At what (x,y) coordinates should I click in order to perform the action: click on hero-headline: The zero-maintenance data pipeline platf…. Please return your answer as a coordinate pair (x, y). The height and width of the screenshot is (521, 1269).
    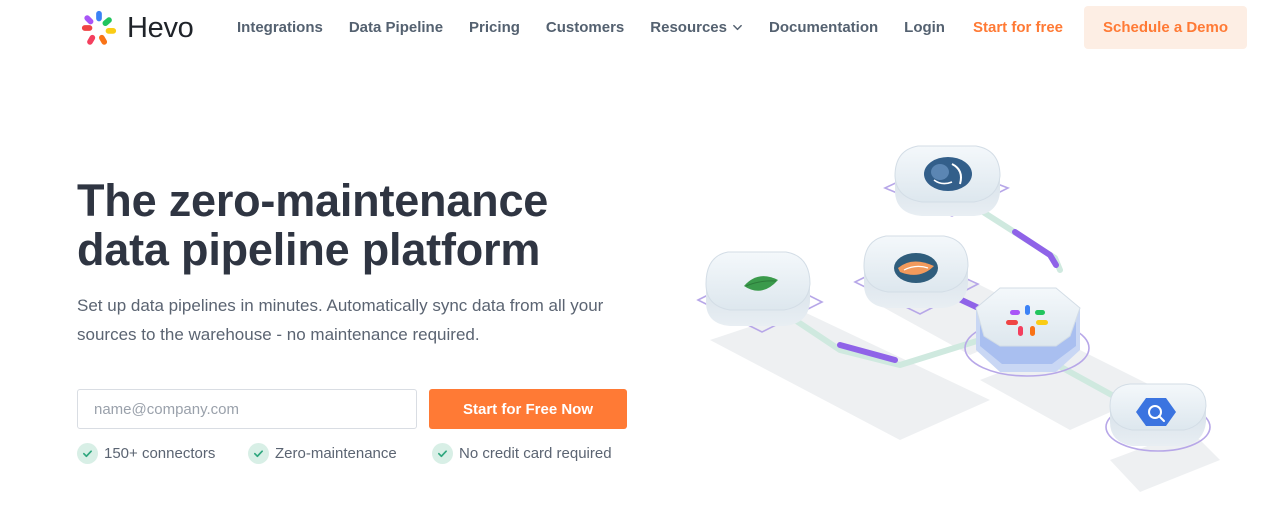
    Looking at the image, I should click on (357, 225).